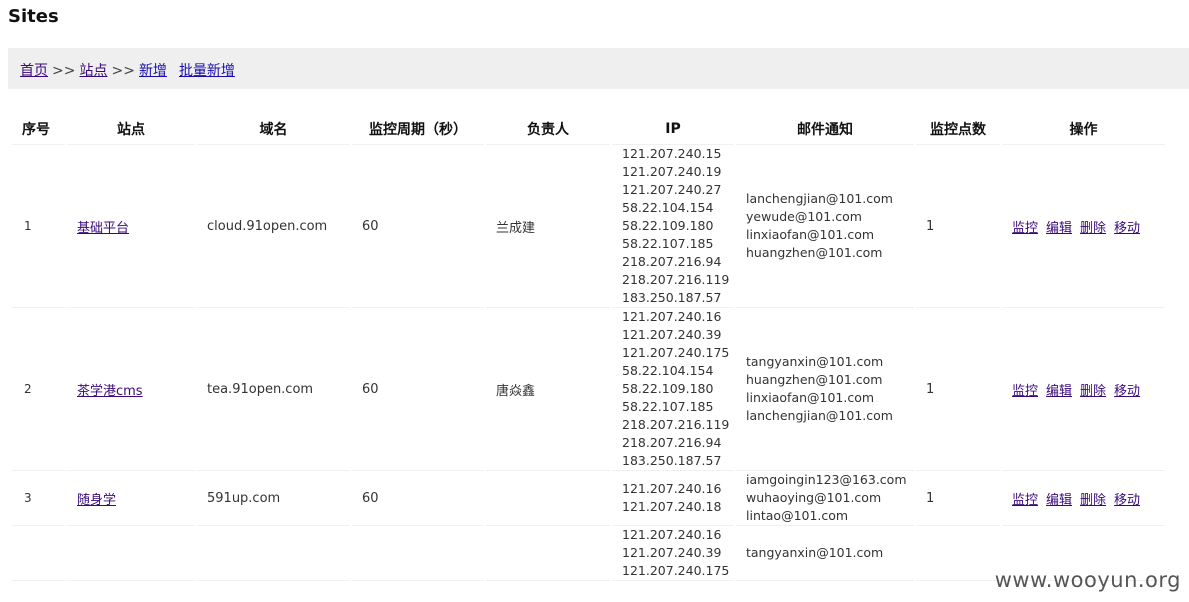  What do you see at coordinates (38, 389) in the screenshot?
I see `row-index: 2` at bounding box center [38, 389].